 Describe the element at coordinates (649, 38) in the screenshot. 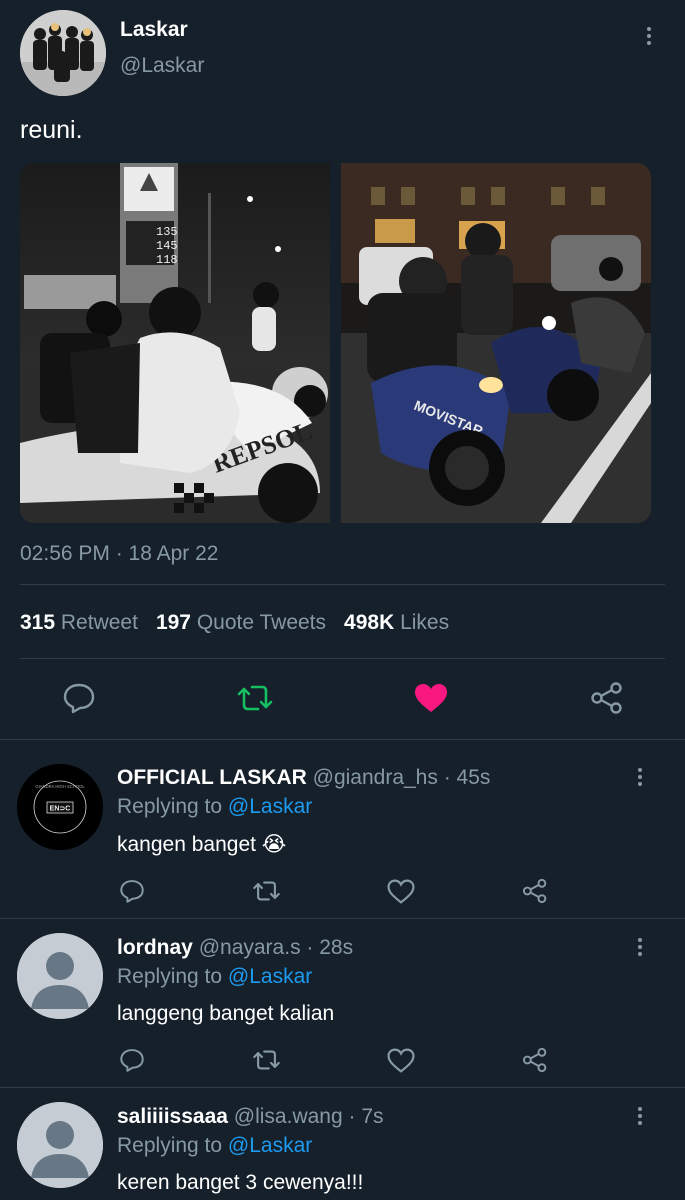

I see `tweet-more-options-icon` at that location.